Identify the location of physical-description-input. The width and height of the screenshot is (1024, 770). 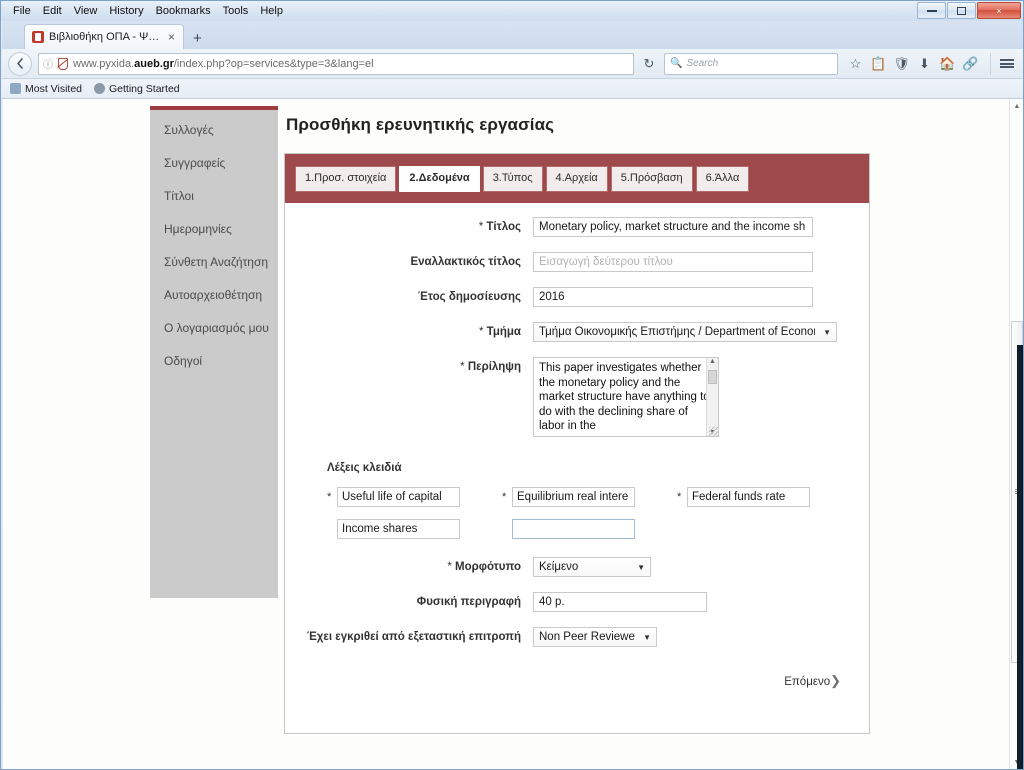
(620, 602).